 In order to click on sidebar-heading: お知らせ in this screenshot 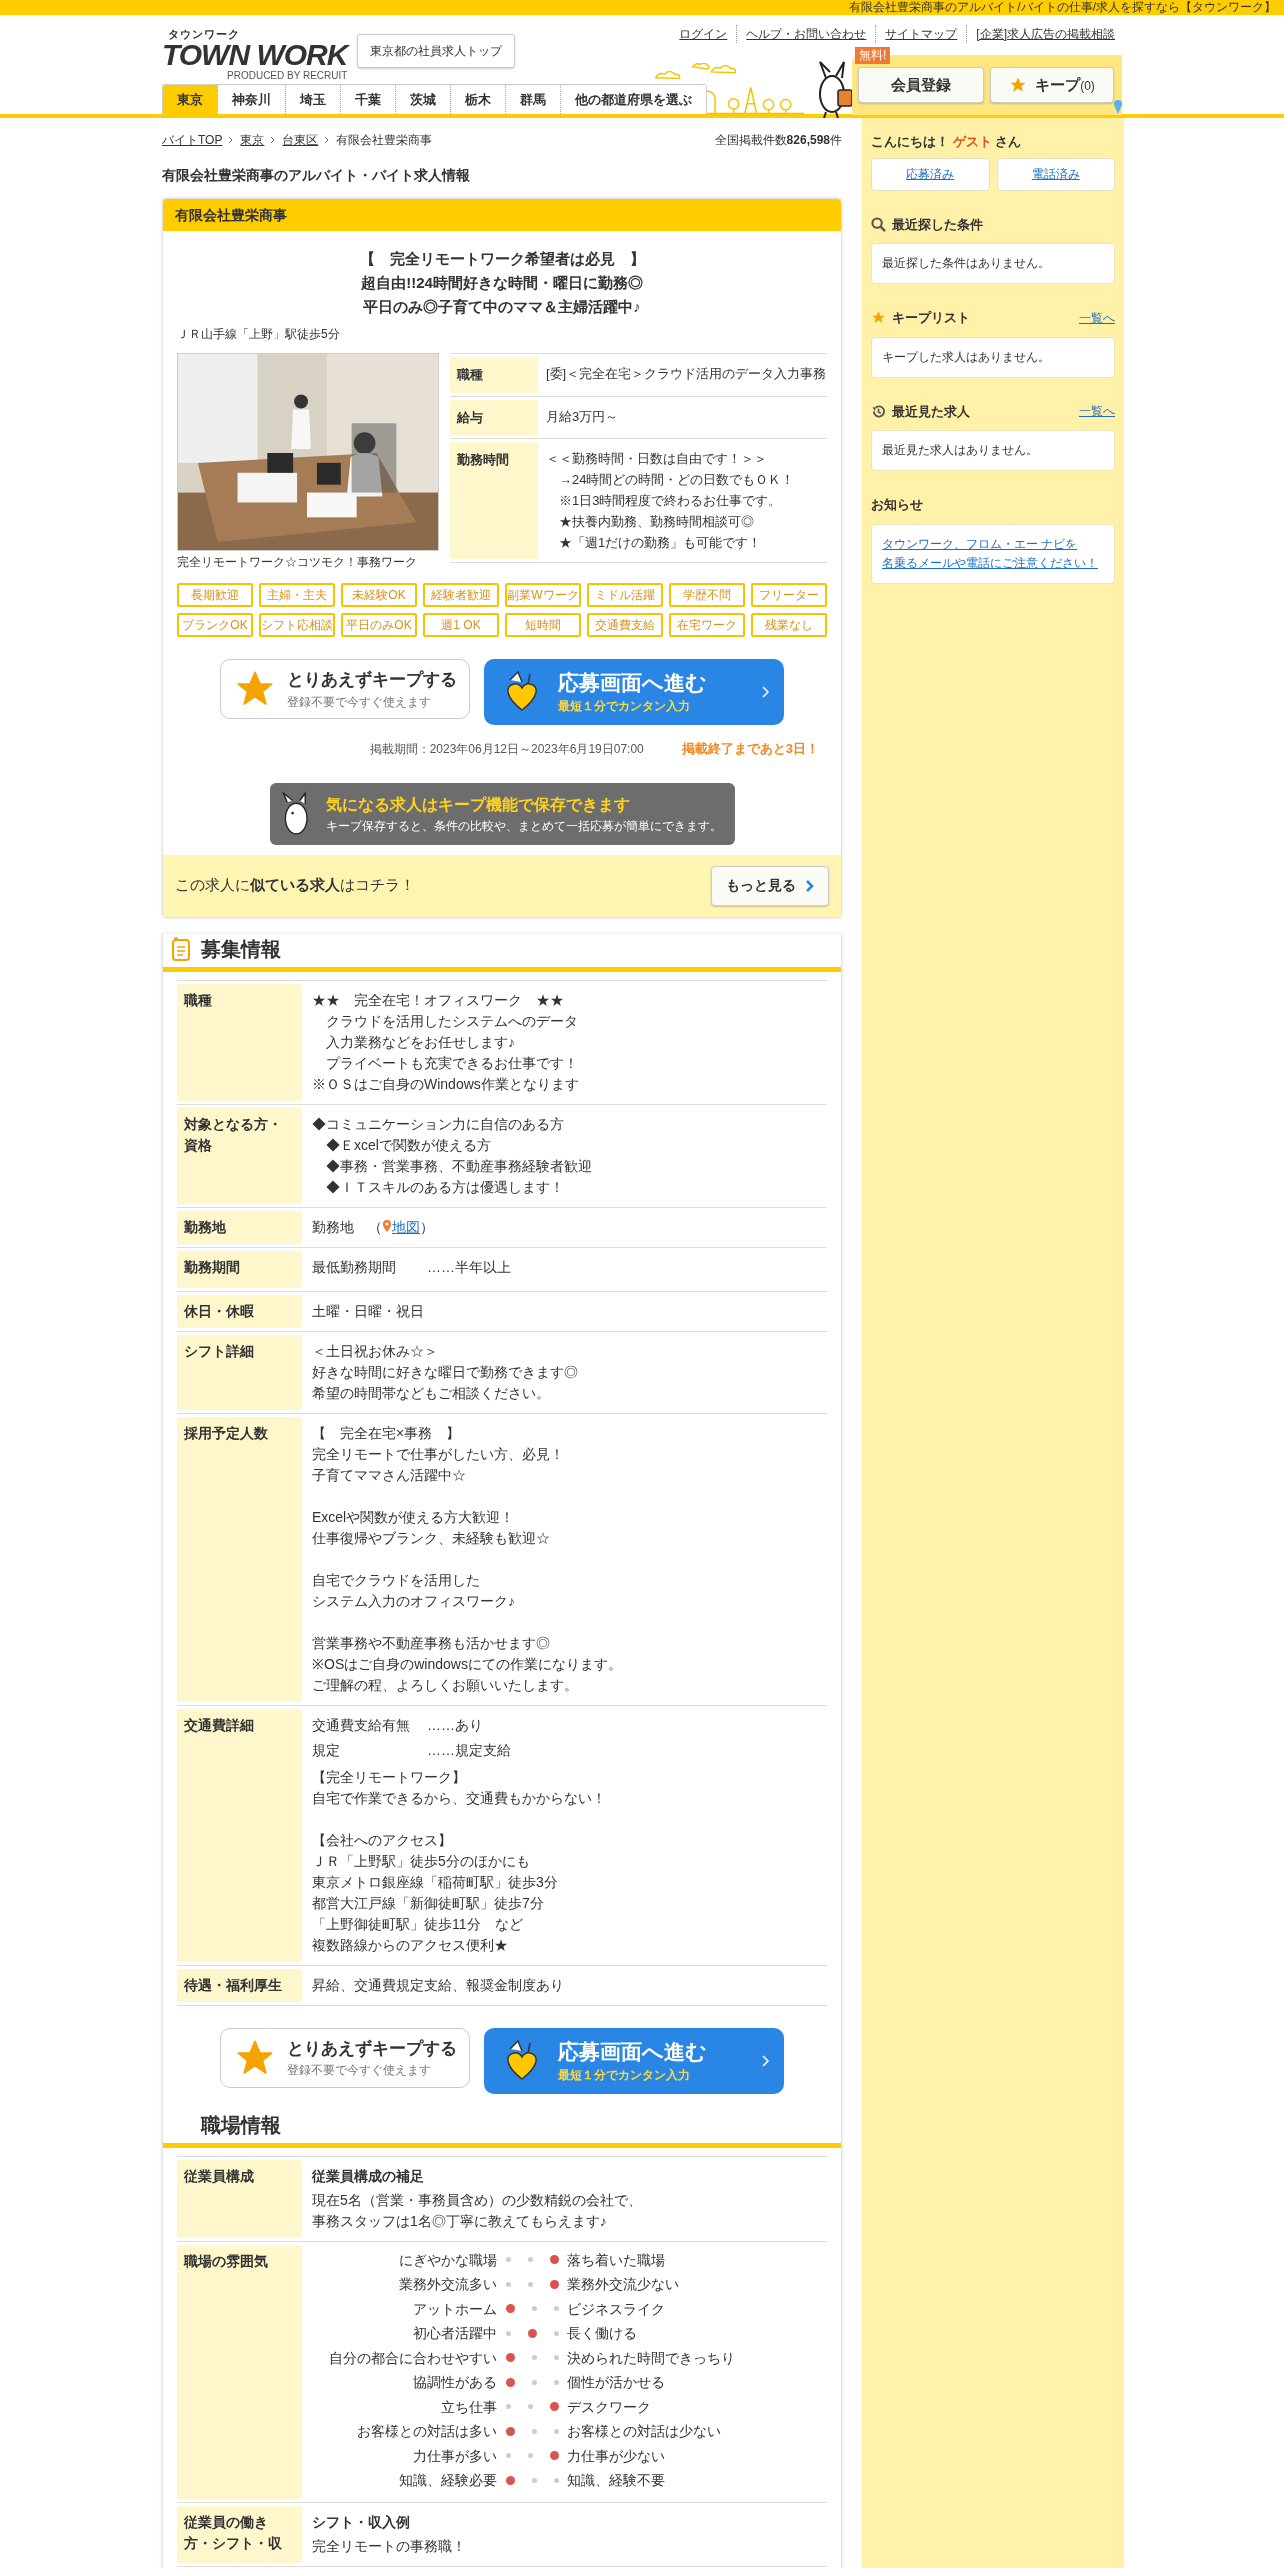, I will do `click(897, 505)`.